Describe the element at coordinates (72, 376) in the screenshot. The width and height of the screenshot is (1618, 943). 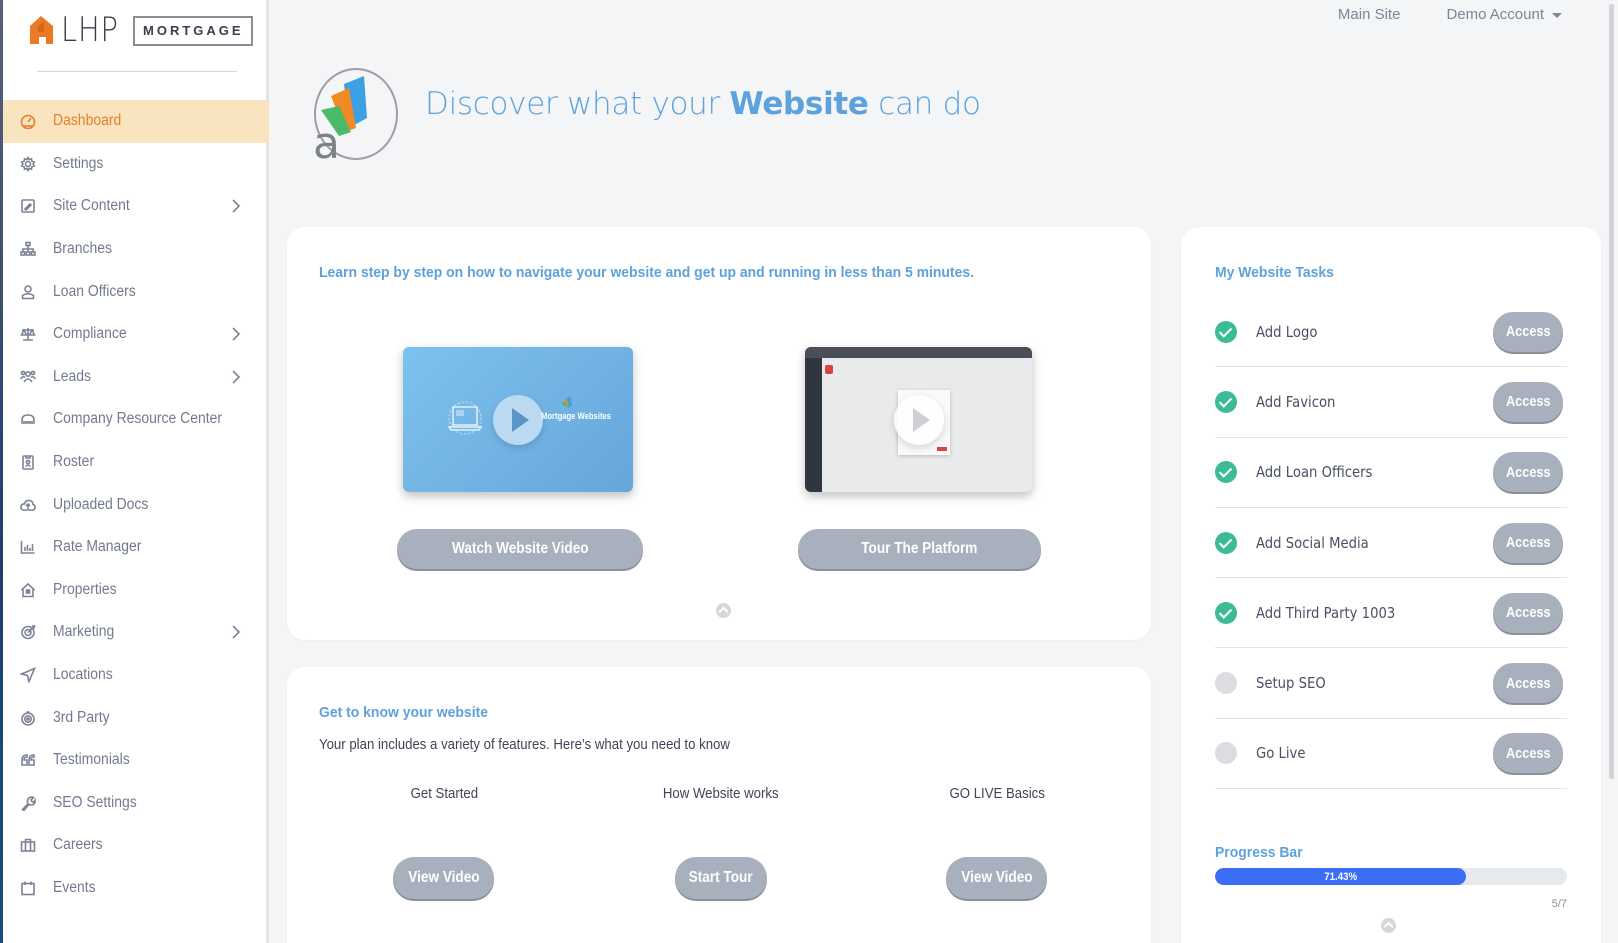
I see `sidebar-item-label: Leads` at that location.